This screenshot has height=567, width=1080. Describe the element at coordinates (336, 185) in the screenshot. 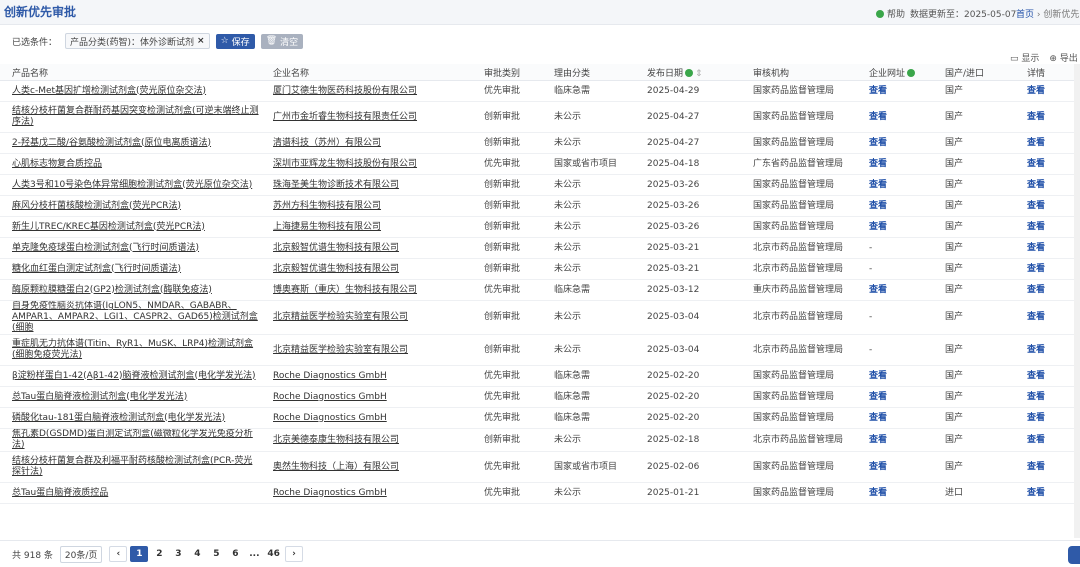

I see `company-link: 珠海圣美生物诊断技术有限公司` at that location.